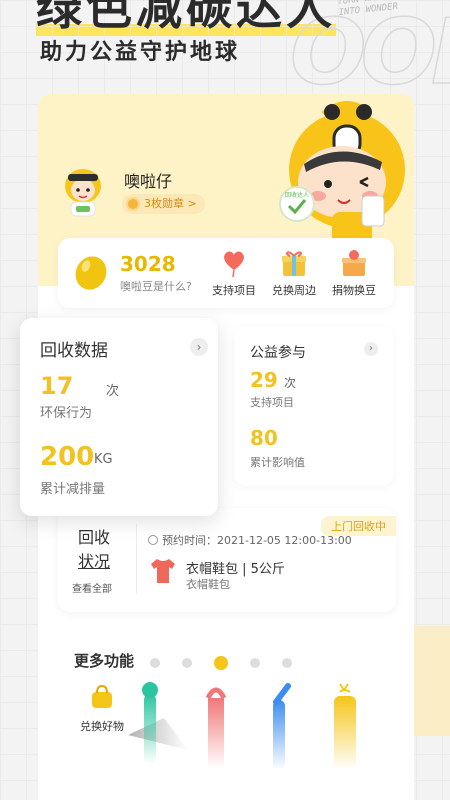 The image size is (450, 800). I want to click on impact-label: 累计影响值, so click(277, 462).